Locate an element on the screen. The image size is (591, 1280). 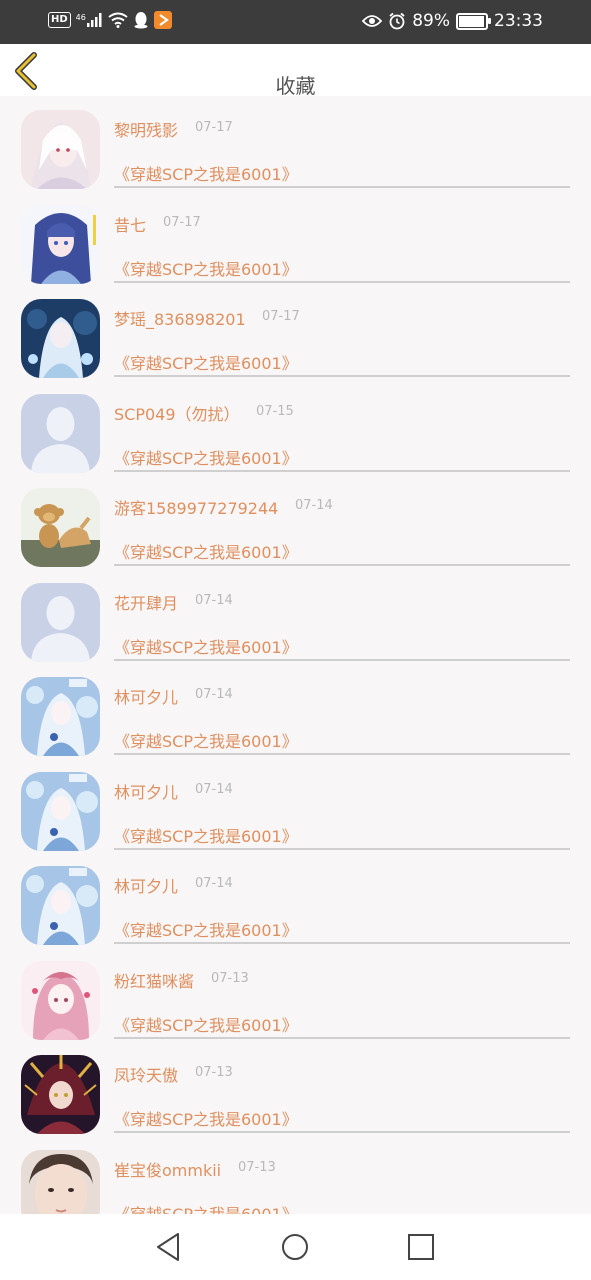
username: 梦瑶_836898201 is located at coordinates (180, 319).